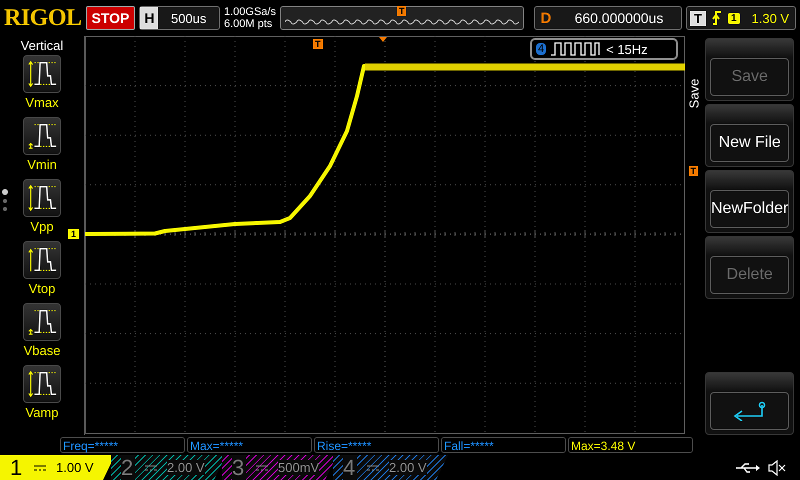 The width and height of the screenshot is (800, 480). What do you see at coordinates (383, 39) in the screenshot?
I see `trigger-position-pointer` at bounding box center [383, 39].